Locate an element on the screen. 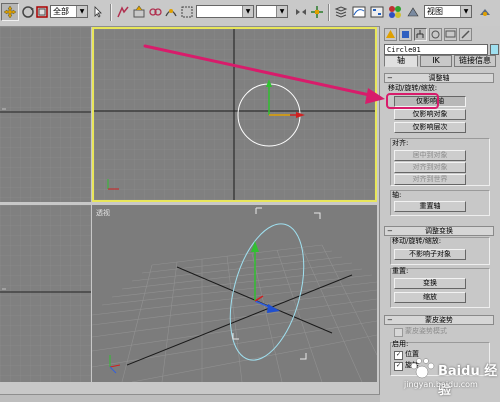 Image resolution: width=500 pixels, height=402 pixels. quick-render-icon is located at coordinates (485, 12).